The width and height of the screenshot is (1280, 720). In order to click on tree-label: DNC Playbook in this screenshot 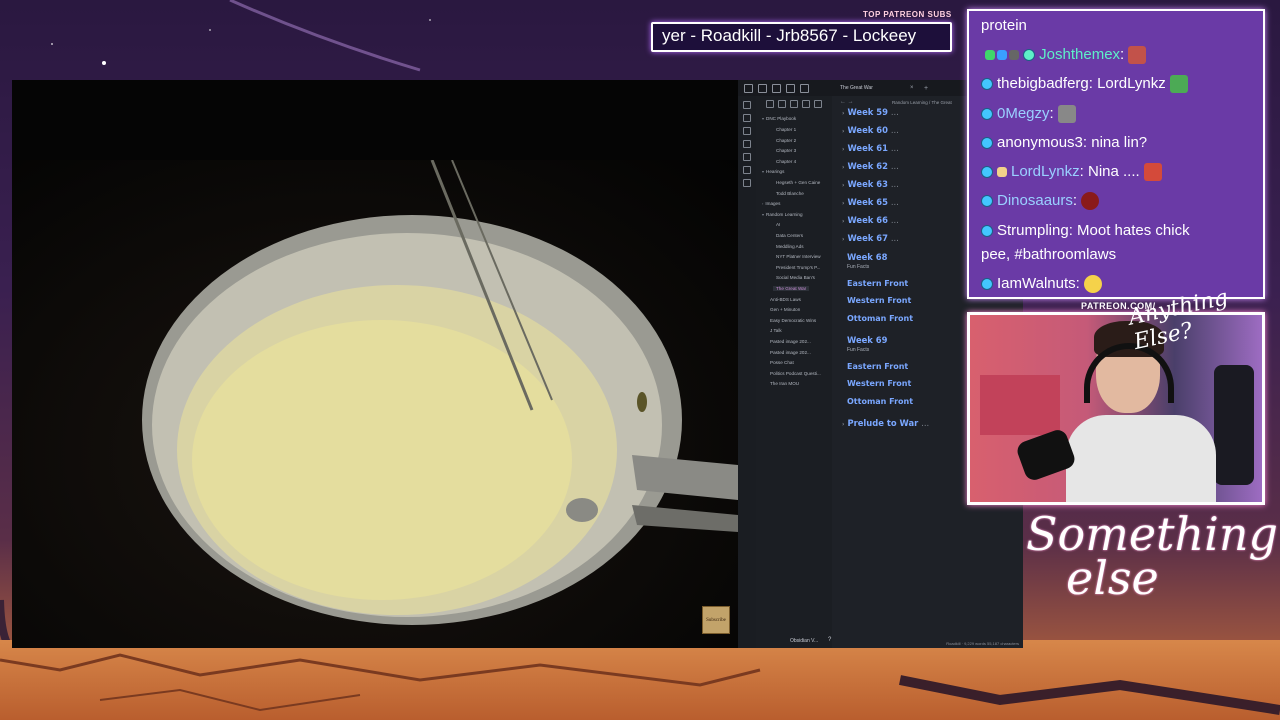, I will do `click(781, 118)`.